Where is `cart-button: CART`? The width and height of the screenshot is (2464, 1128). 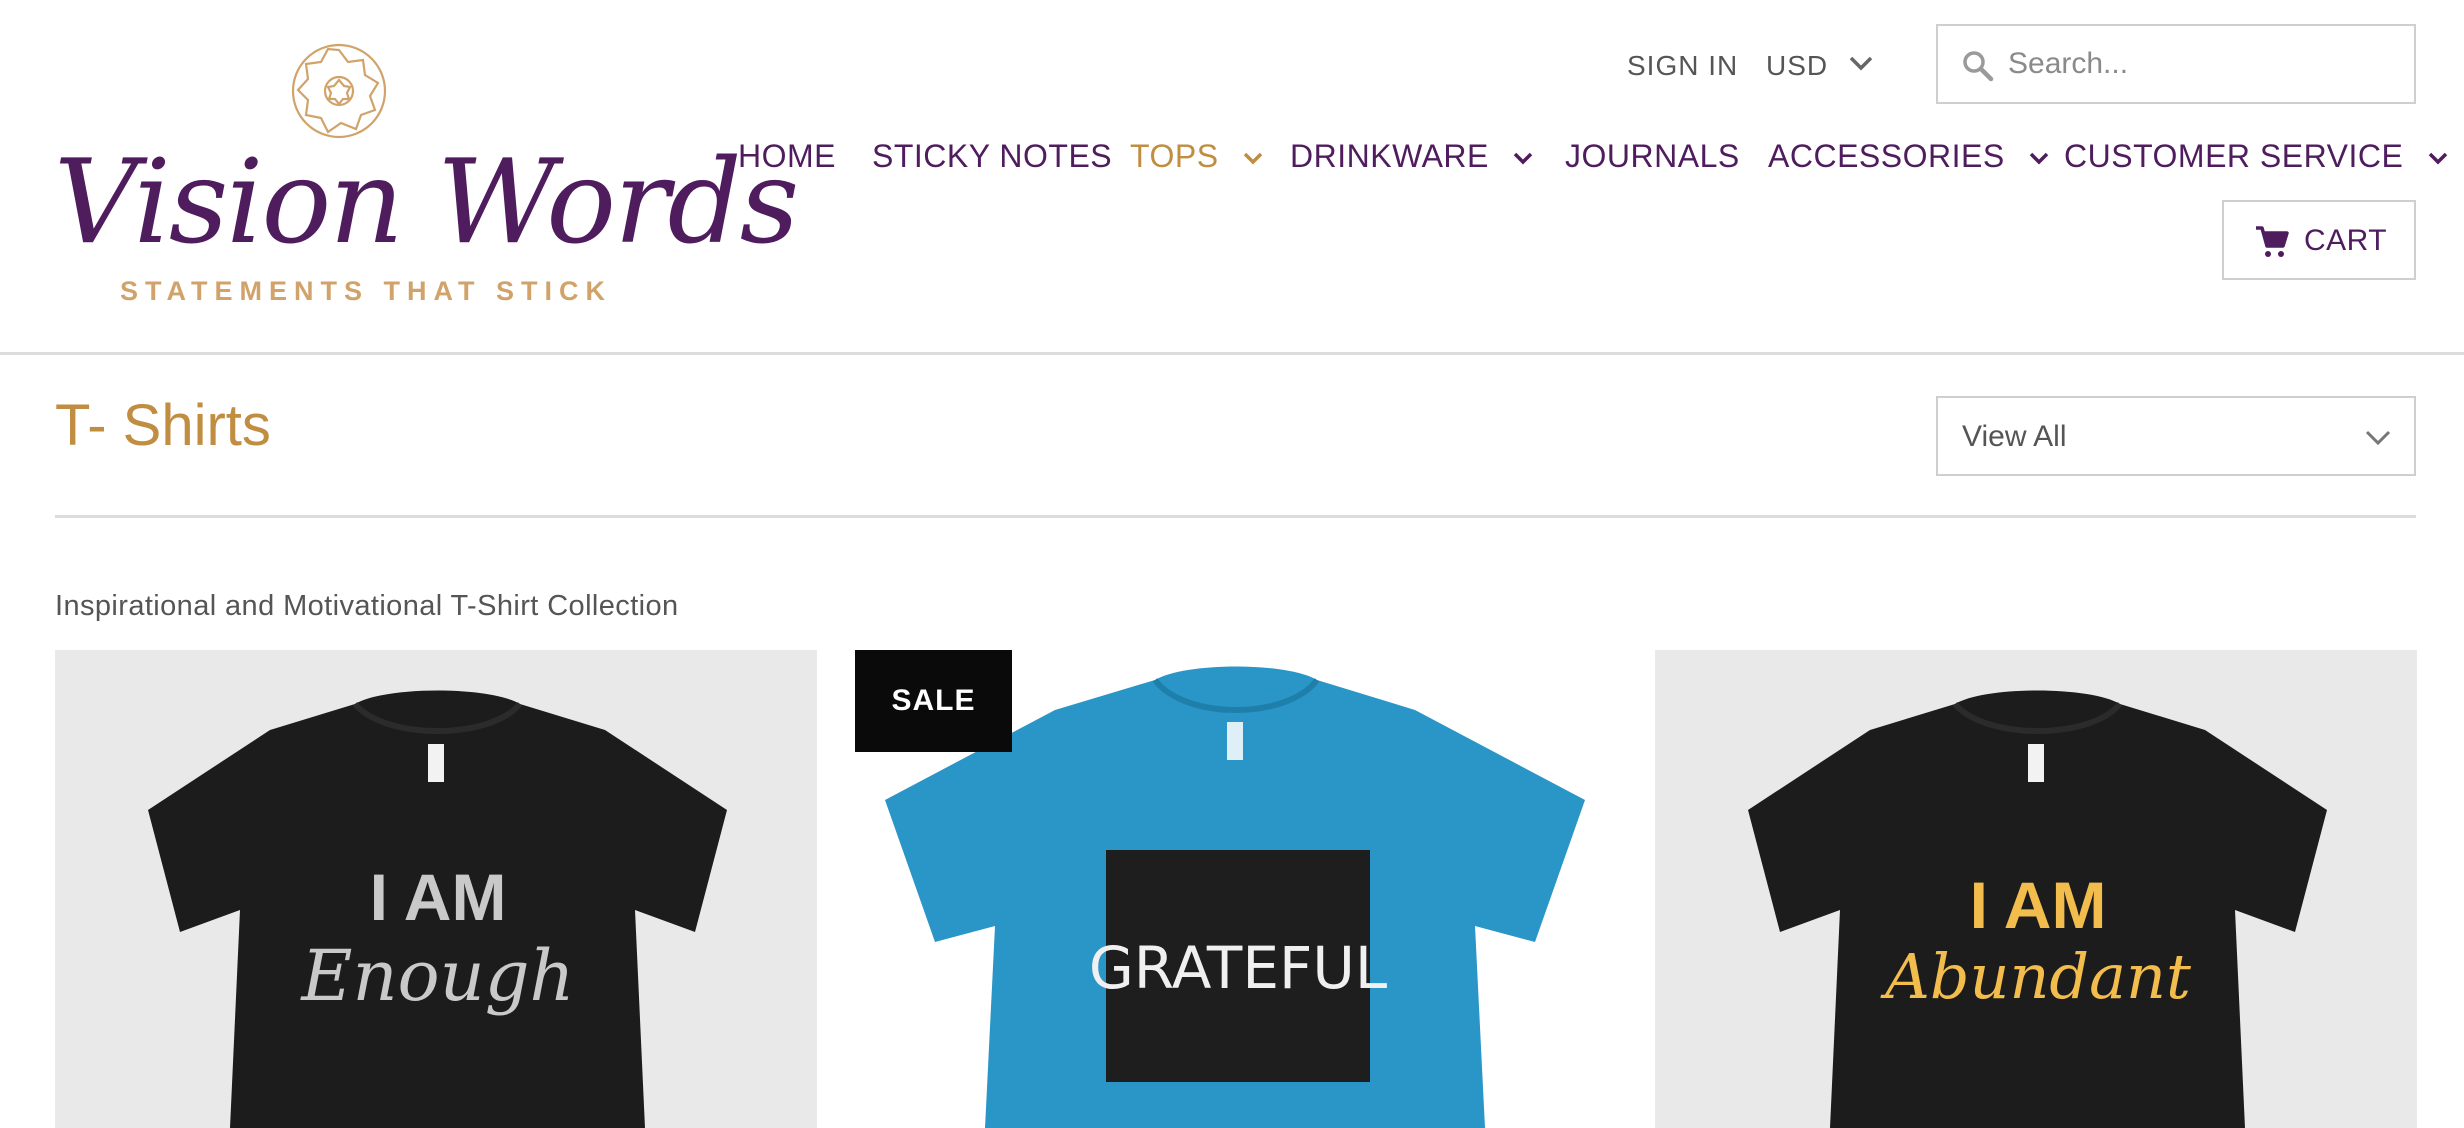 cart-button: CART is located at coordinates (2319, 240).